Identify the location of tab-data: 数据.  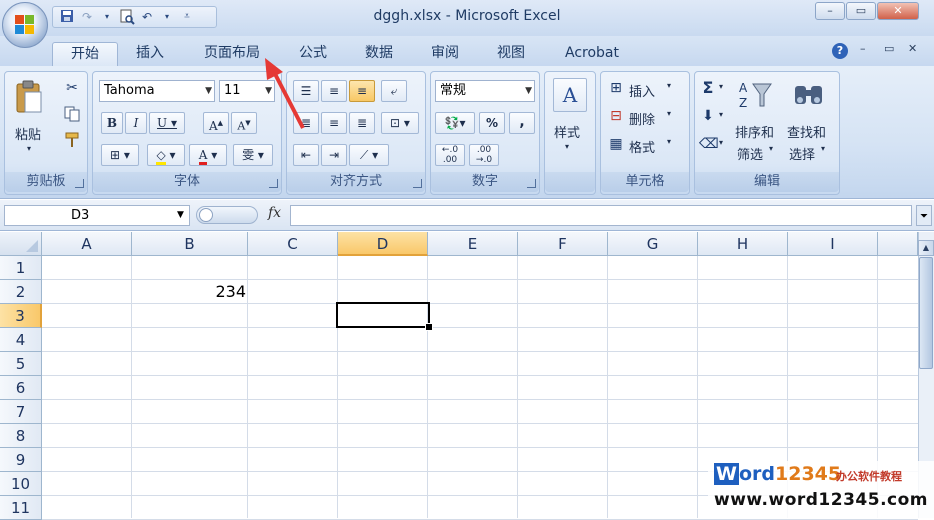
(379, 54).